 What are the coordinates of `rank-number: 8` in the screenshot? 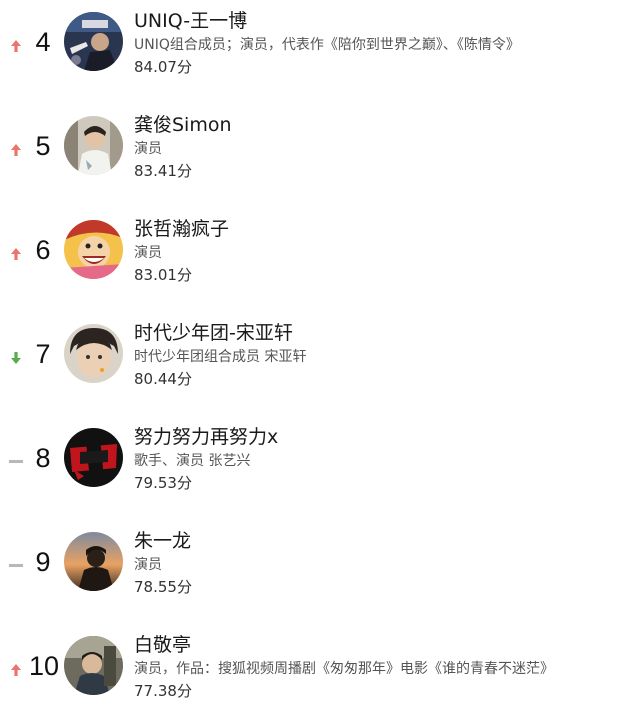 It's located at (43, 458).